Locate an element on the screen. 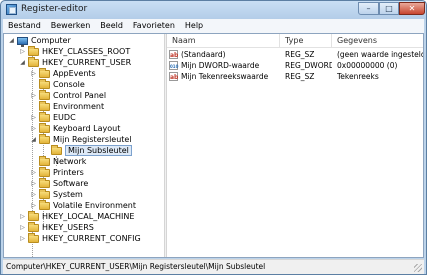 The height and width of the screenshot is (275, 427). menu-help: Help is located at coordinates (194, 26).